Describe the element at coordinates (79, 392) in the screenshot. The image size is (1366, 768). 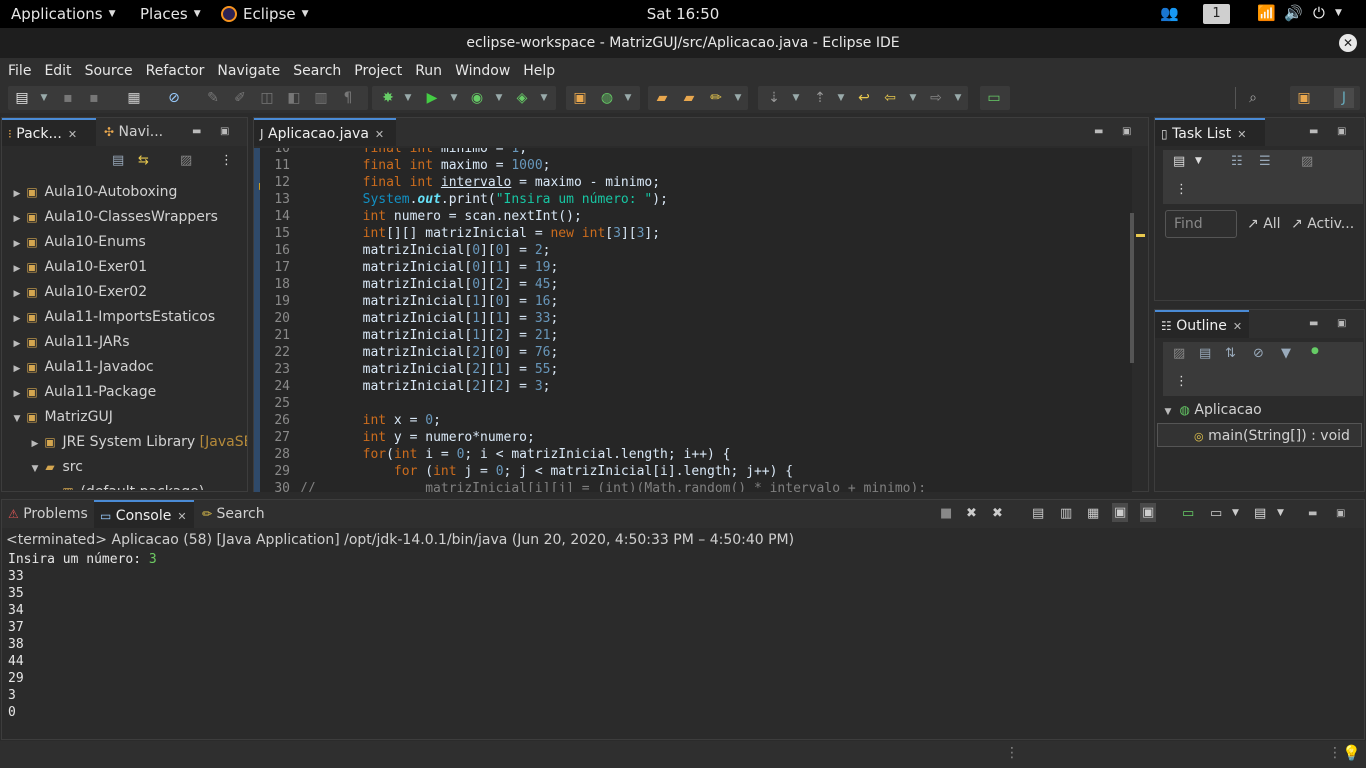
I see `tree-item: ▶ ▣ Aula11-Package` at that location.